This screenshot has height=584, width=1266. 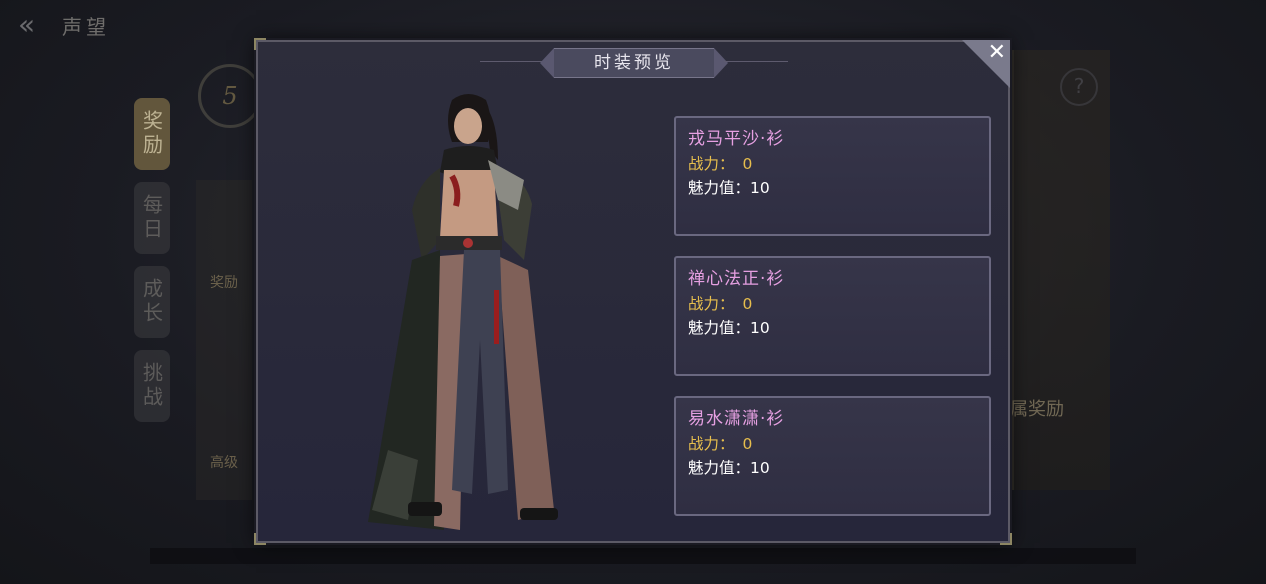 I want to click on floor-bar, so click(x=643, y=556).